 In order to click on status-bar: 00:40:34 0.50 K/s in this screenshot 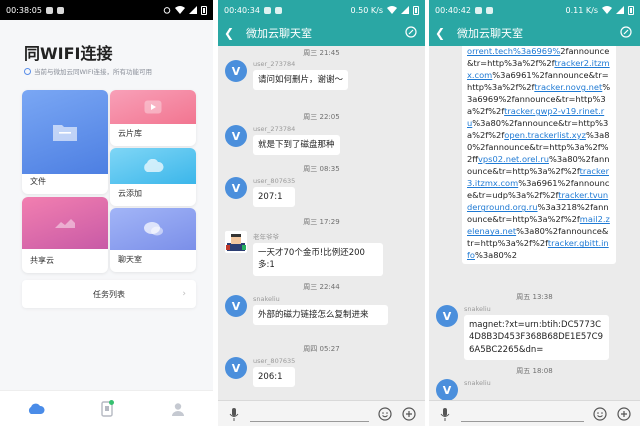, I will do `click(321, 10)`.